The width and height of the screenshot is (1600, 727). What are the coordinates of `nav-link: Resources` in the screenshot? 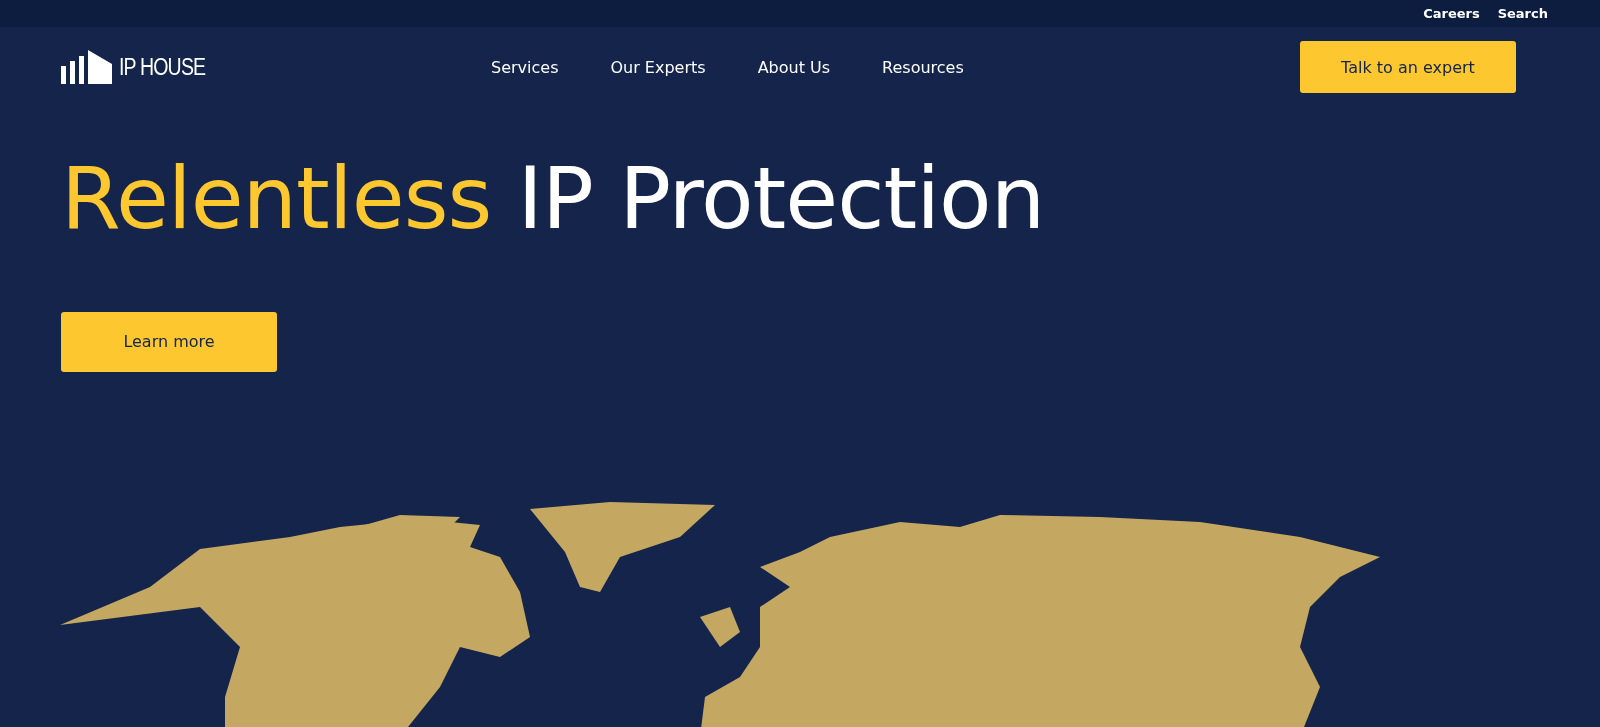 It's located at (923, 67).